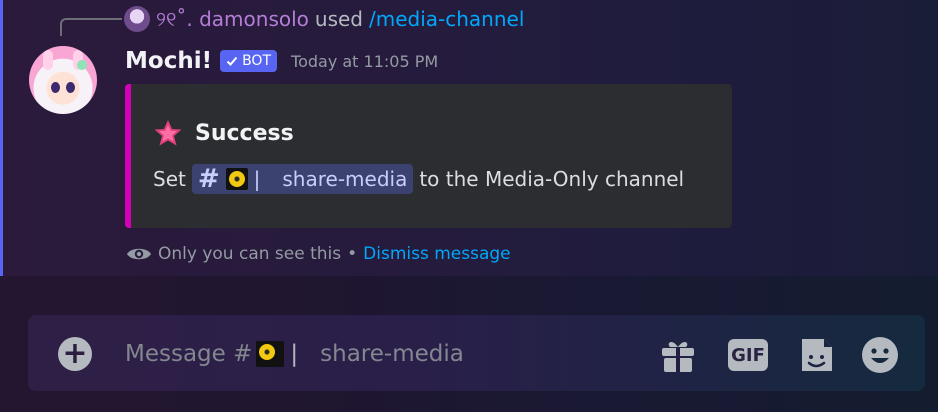 The width and height of the screenshot is (938, 412). I want to click on ephemeral-text: Only you can see this, so click(250, 254).